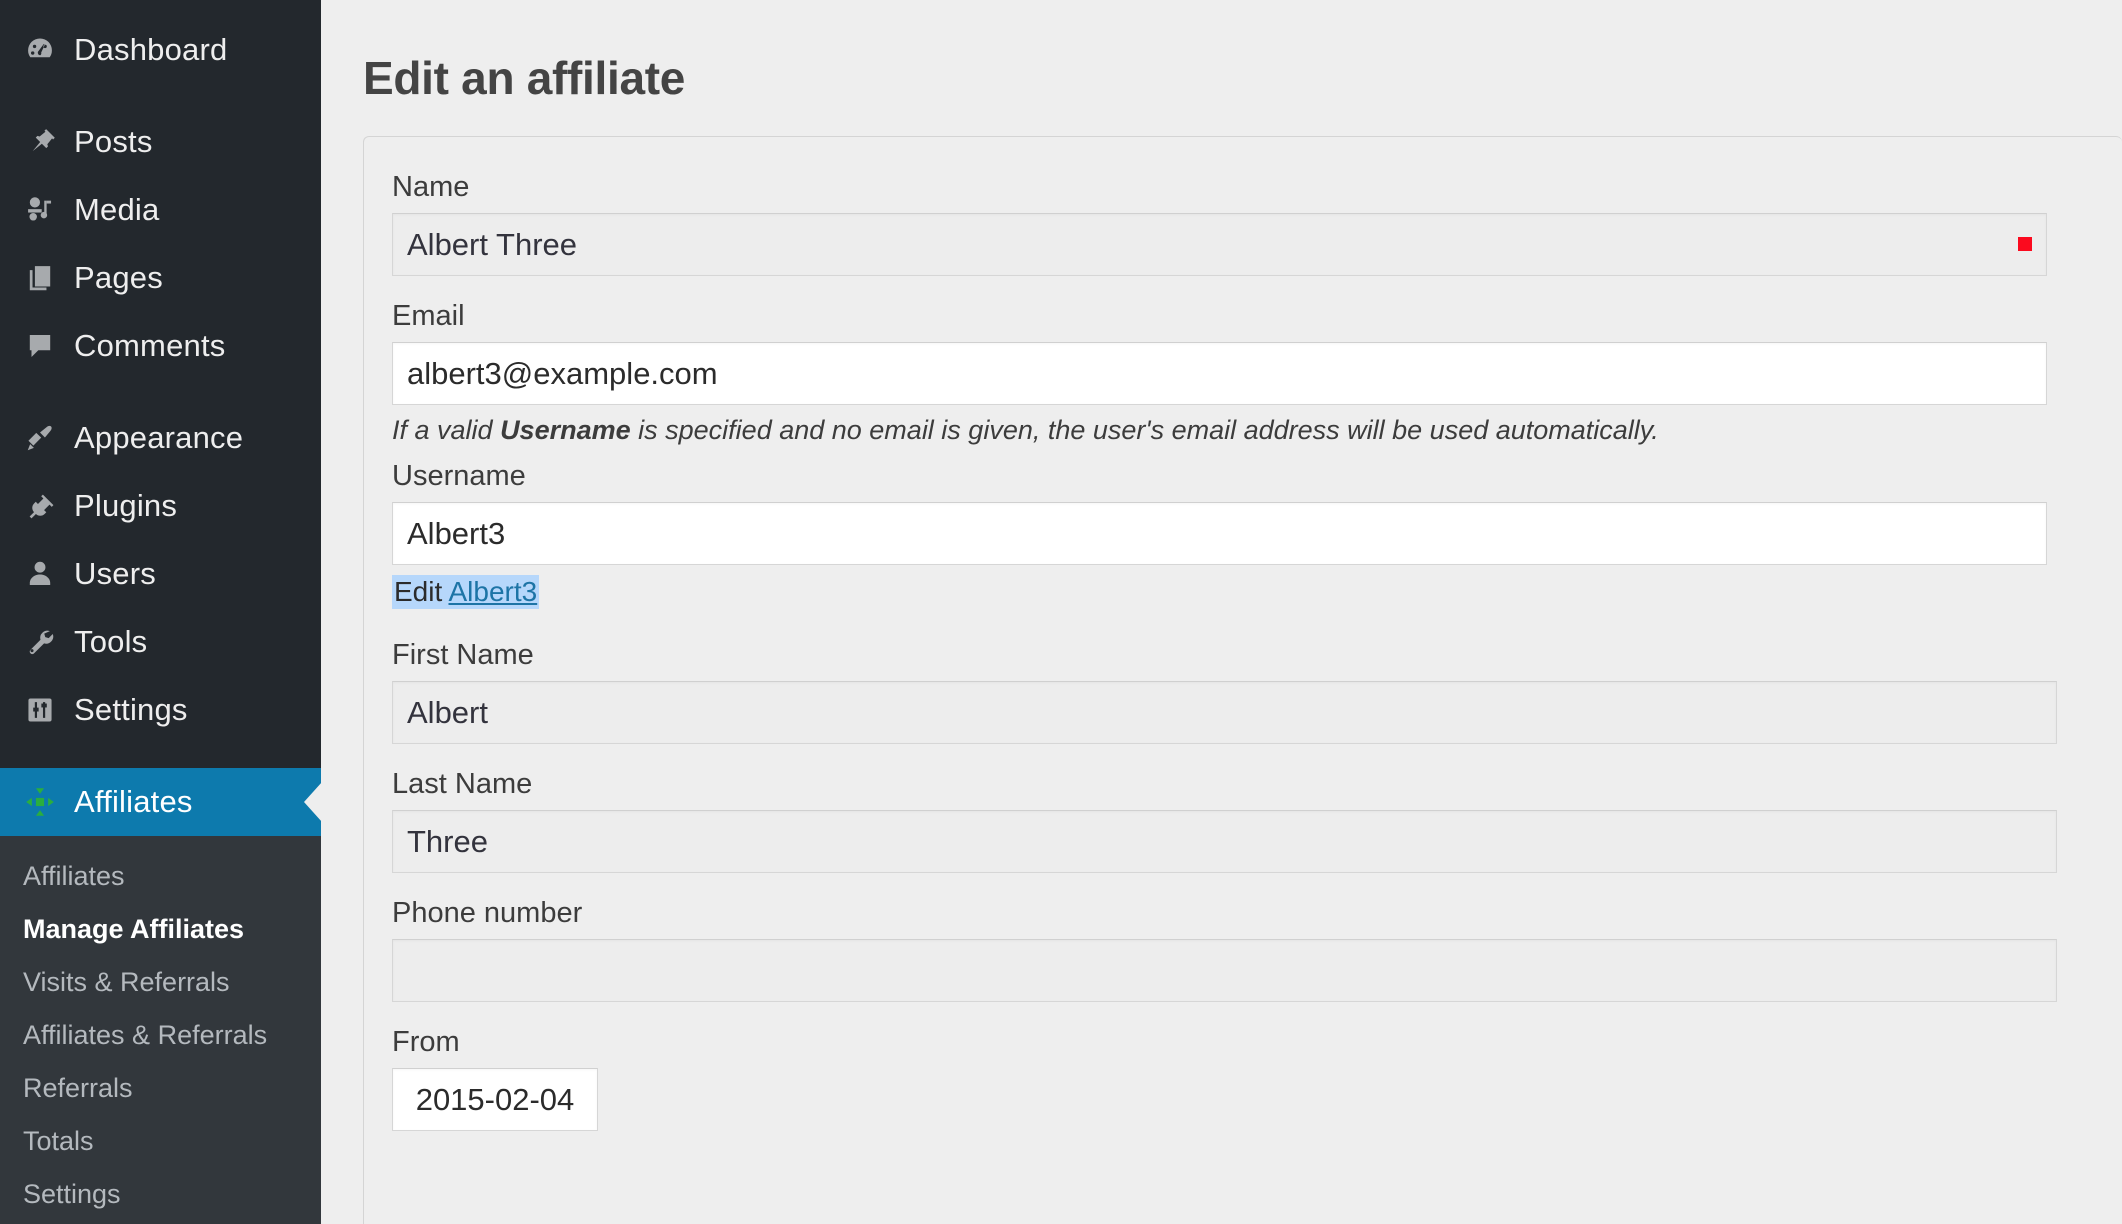 This screenshot has width=2122, height=1224. What do you see at coordinates (1224, 841) in the screenshot?
I see `last-name-input: Three` at bounding box center [1224, 841].